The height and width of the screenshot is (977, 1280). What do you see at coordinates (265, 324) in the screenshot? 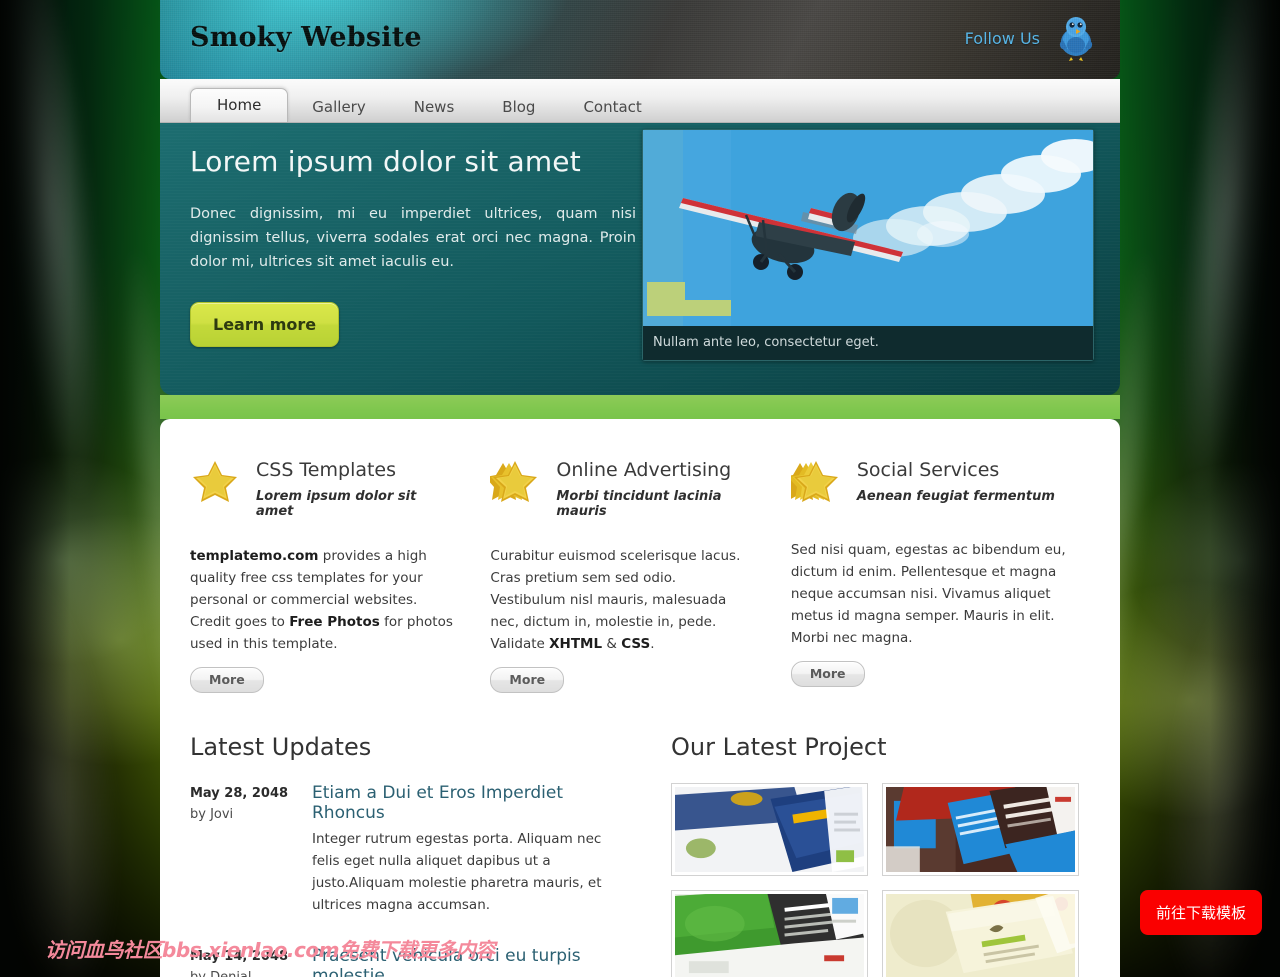
I see `learn-more-button: Learn more` at bounding box center [265, 324].